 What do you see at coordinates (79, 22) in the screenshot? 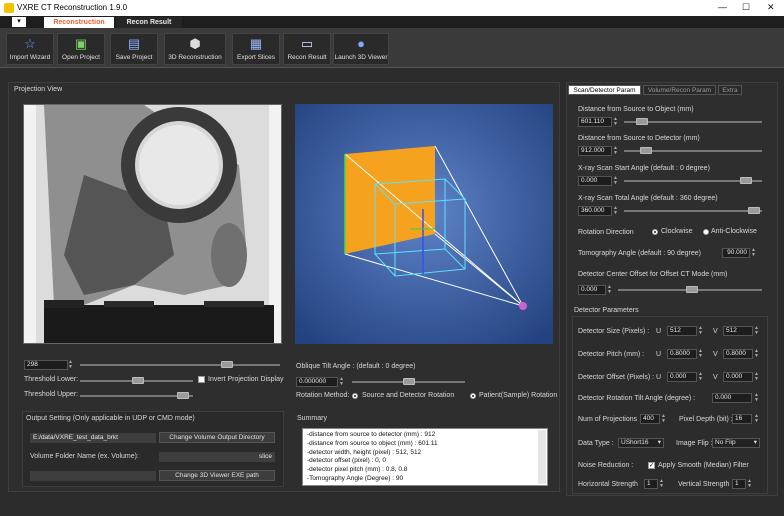
I see `tab-reconstruction: Reconstruction` at bounding box center [79, 22].